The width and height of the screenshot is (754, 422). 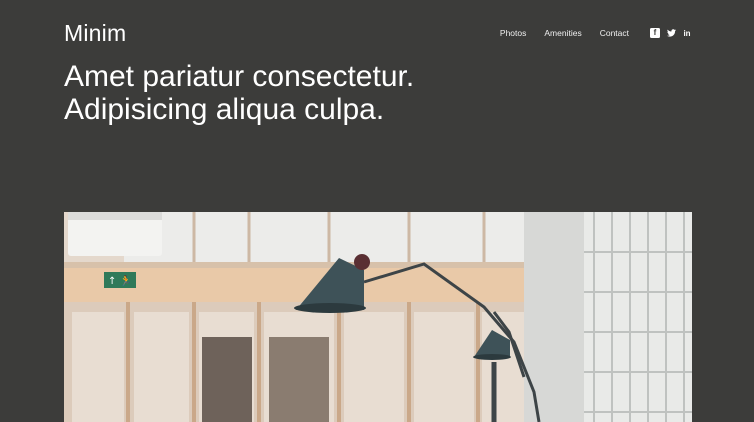 What do you see at coordinates (224, 109) in the screenshot?
I see `hero-line-2: Adipisicing aliqua culpa.` at bounding box center [224, 109].